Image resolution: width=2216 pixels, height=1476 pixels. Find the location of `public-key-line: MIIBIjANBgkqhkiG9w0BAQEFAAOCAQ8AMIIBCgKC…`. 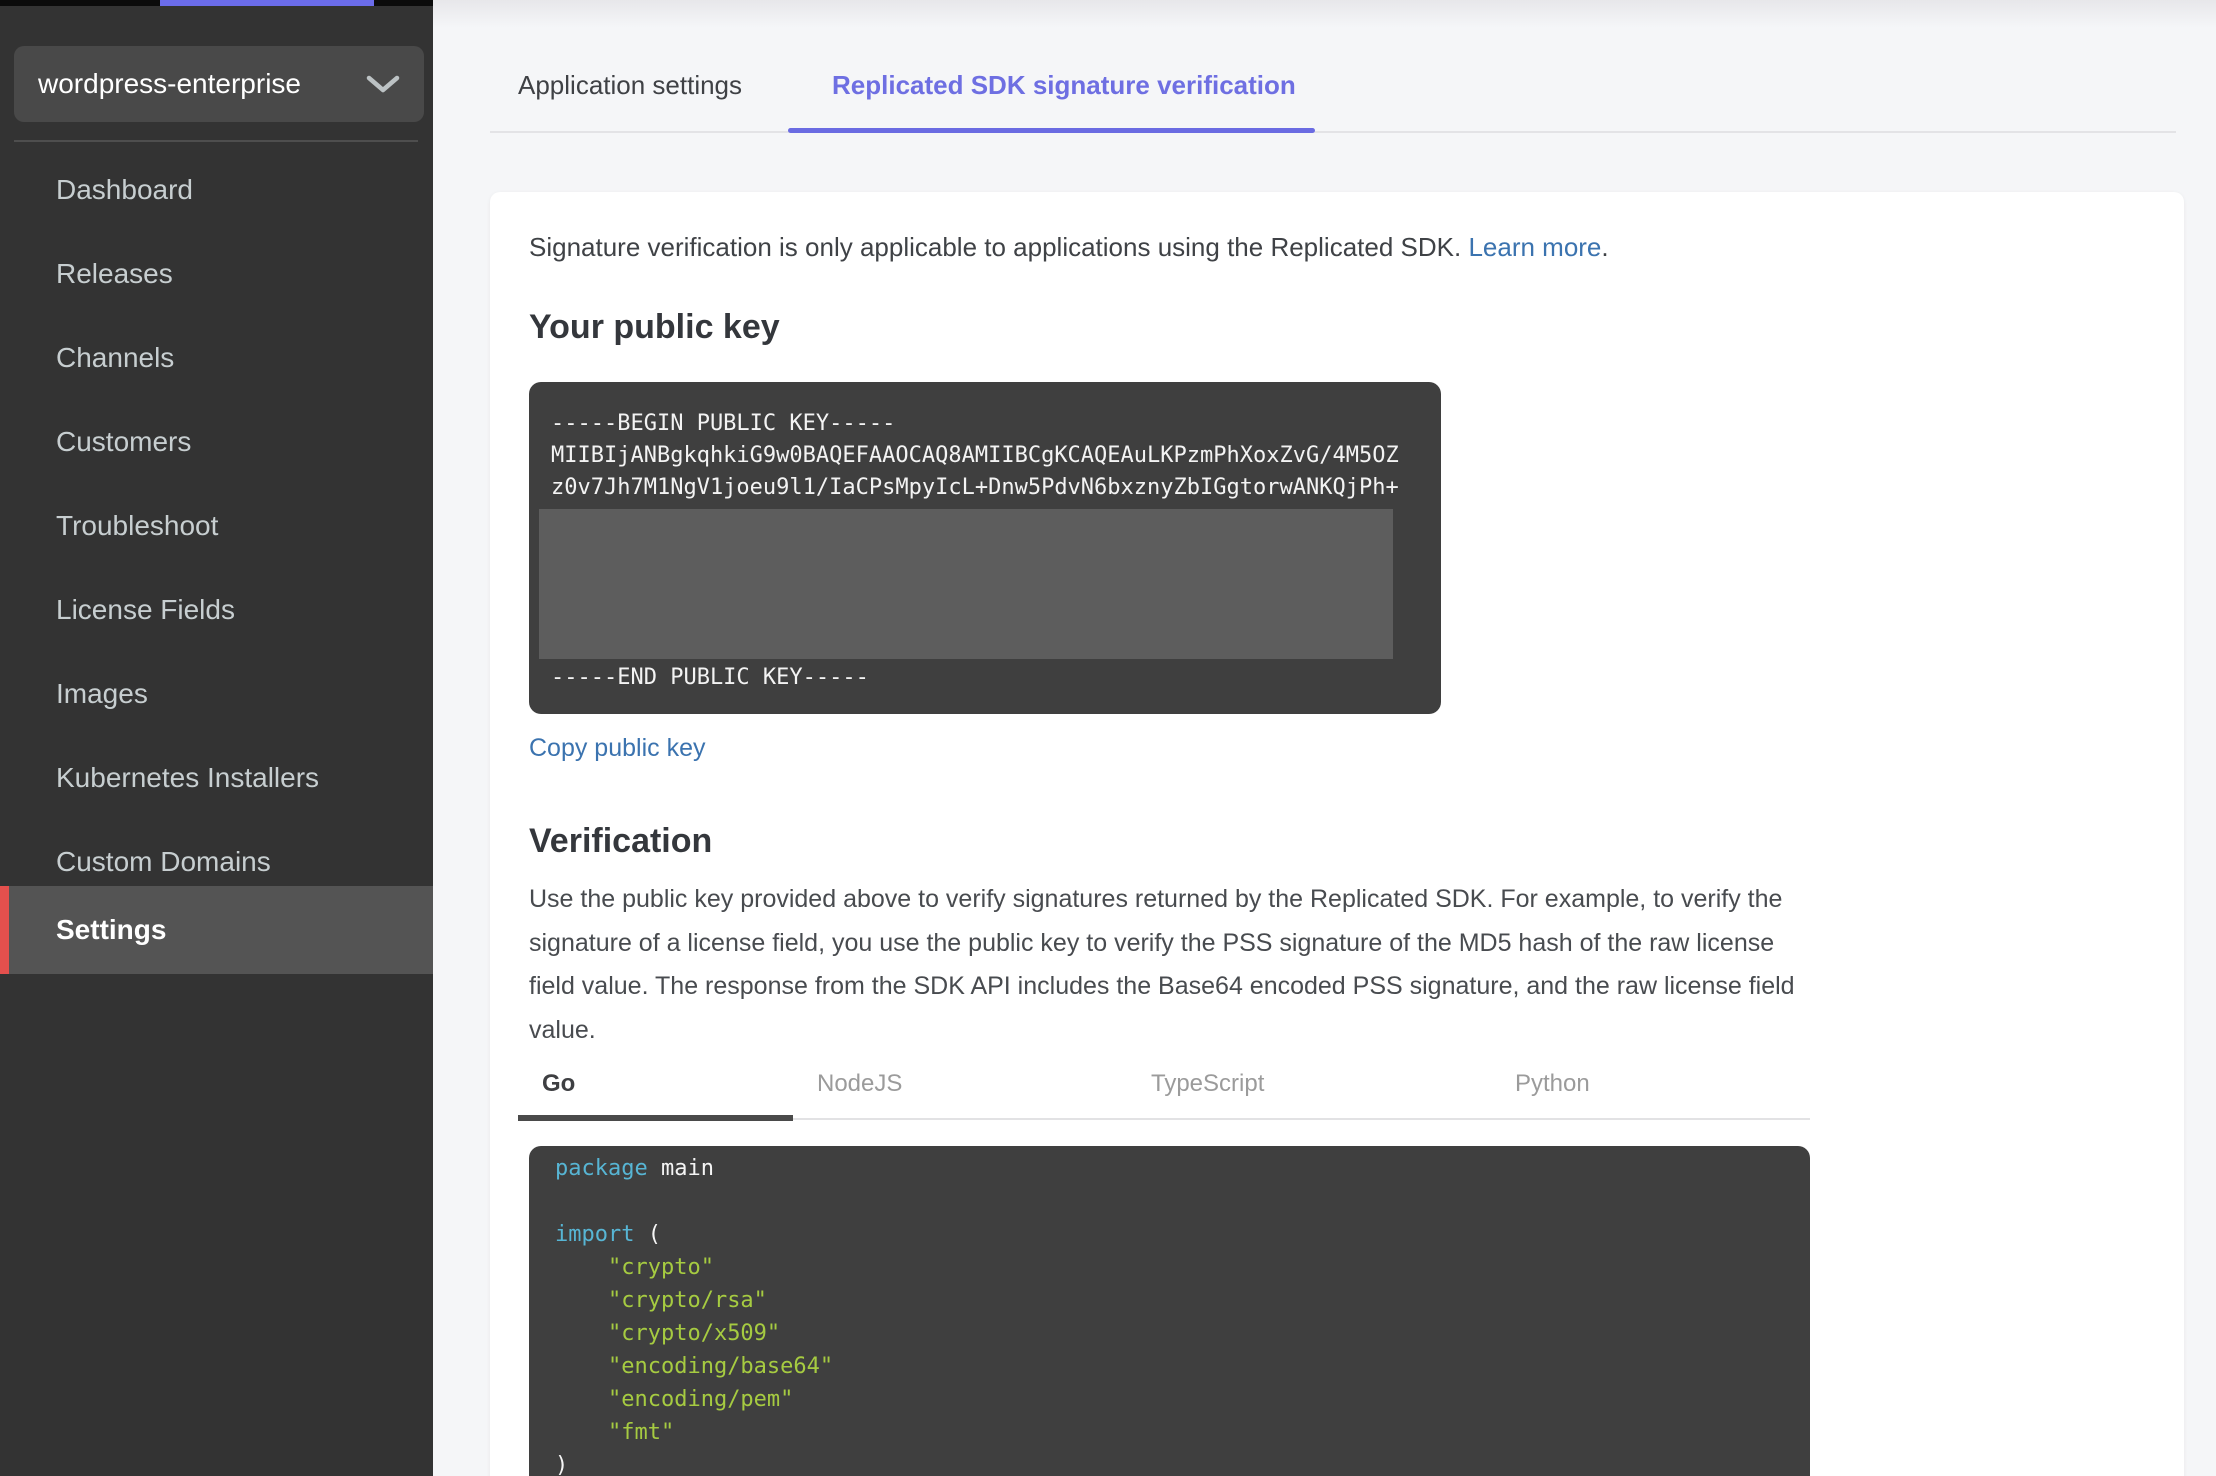

public-key-line: MIIBIjANBgkqhkiG9w0BAQEFAAOCAQ8AMIIBCgKC… is located at coordinates (975, 455).